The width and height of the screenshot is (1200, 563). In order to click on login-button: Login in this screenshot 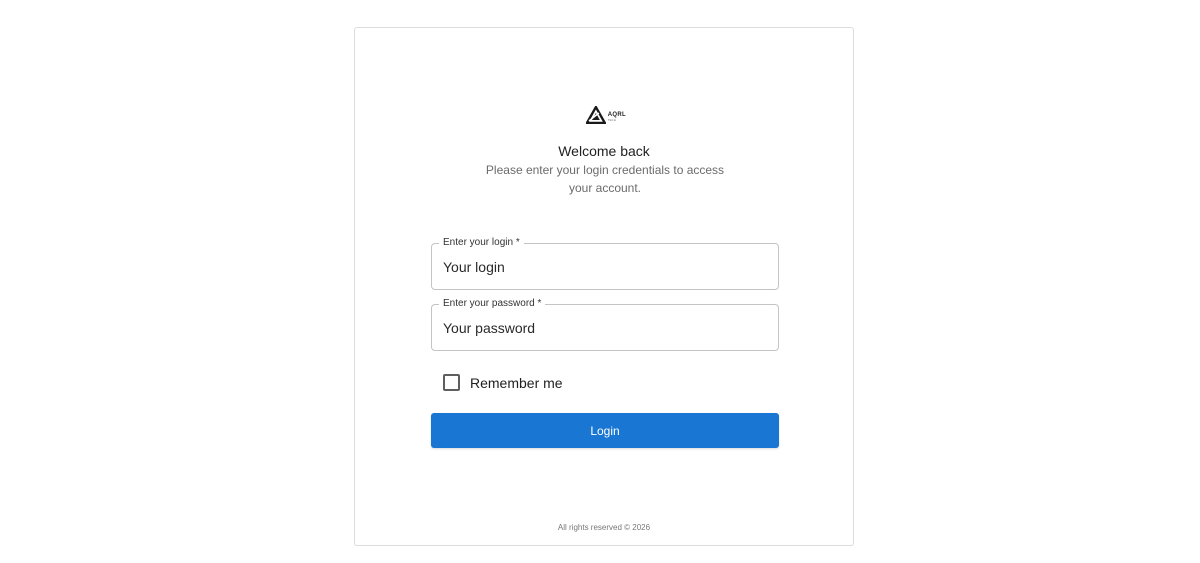, I will do `click(605, 430)`.